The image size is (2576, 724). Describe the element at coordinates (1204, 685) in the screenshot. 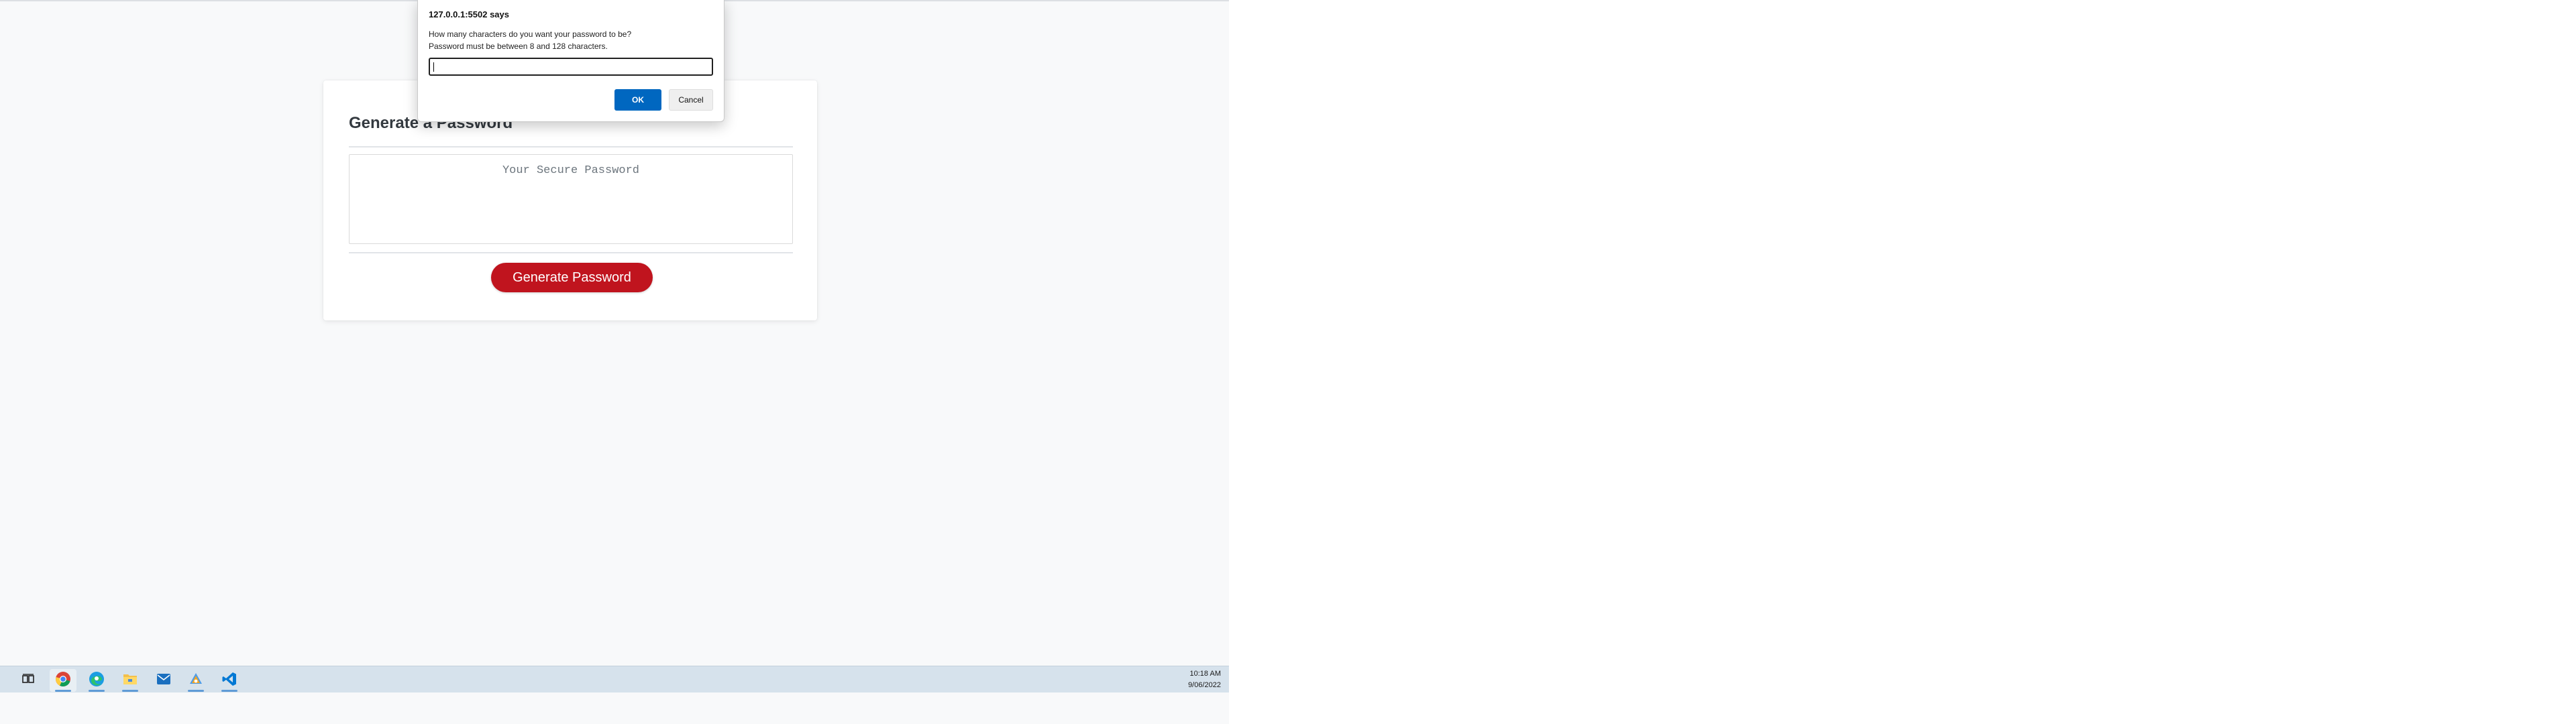

I see `clock-date: 9/06/2022` at that location.